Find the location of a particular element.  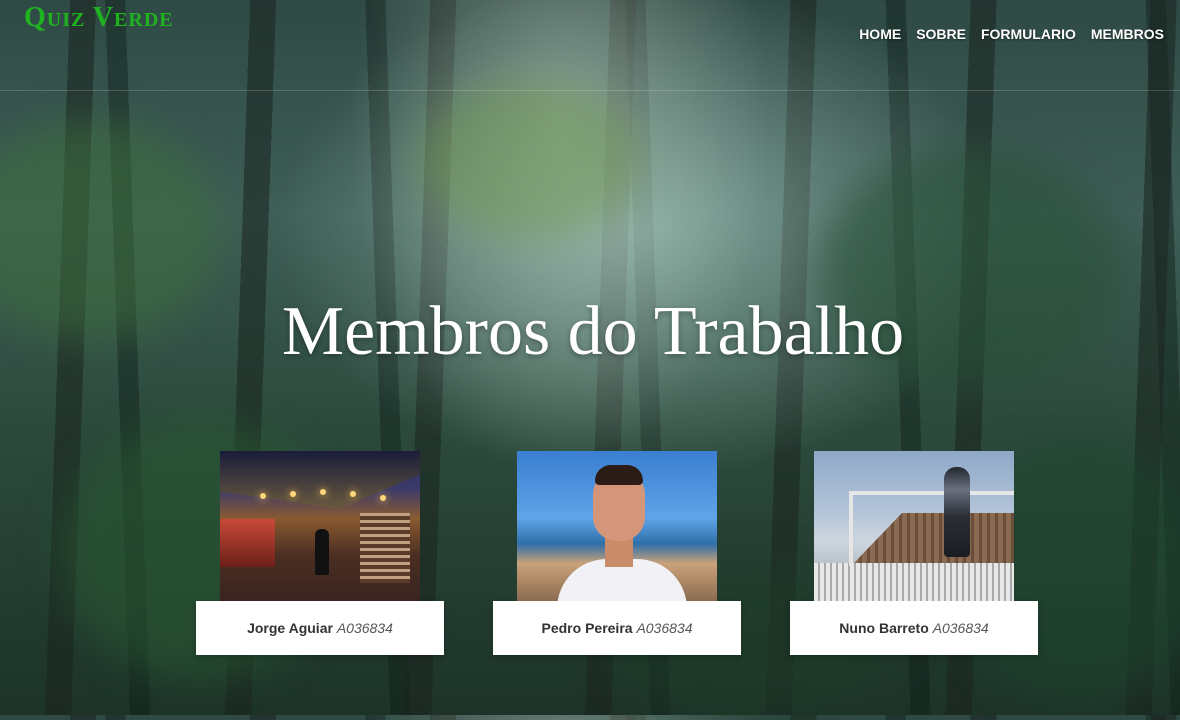

member-card: Pedro Pereira A036834 is located at coordinates (617, 553).